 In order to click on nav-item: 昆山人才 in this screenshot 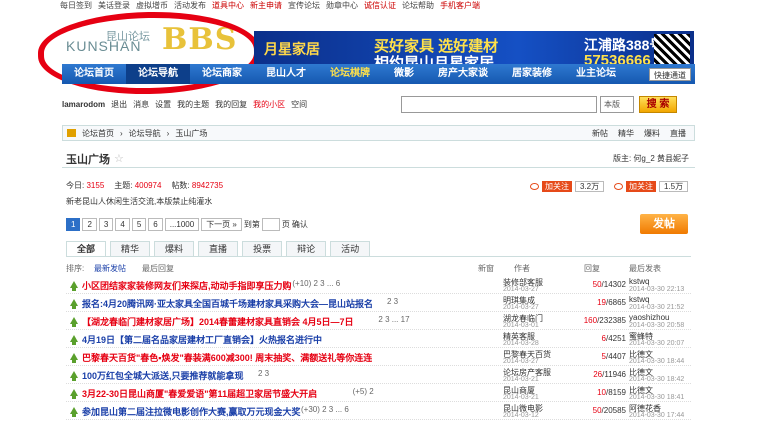, I will do `click(286, 74)`.